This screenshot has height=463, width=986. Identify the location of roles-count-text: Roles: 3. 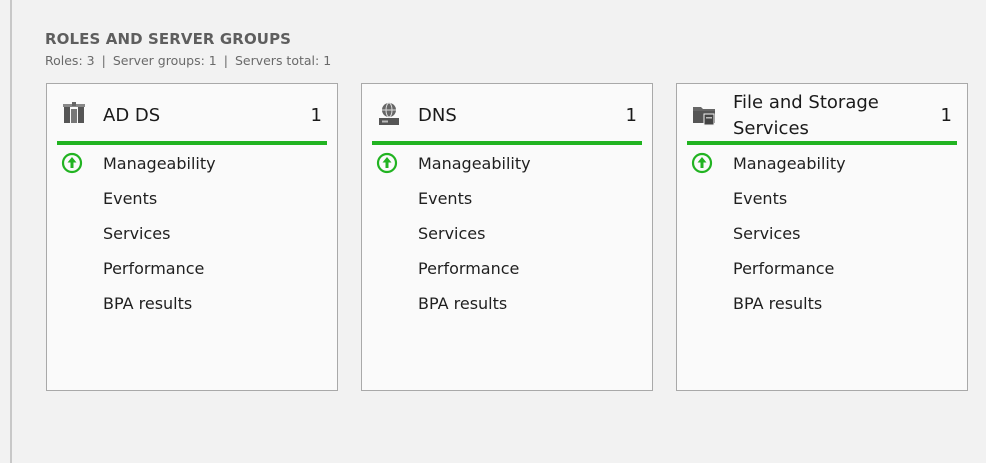
(70, 60).